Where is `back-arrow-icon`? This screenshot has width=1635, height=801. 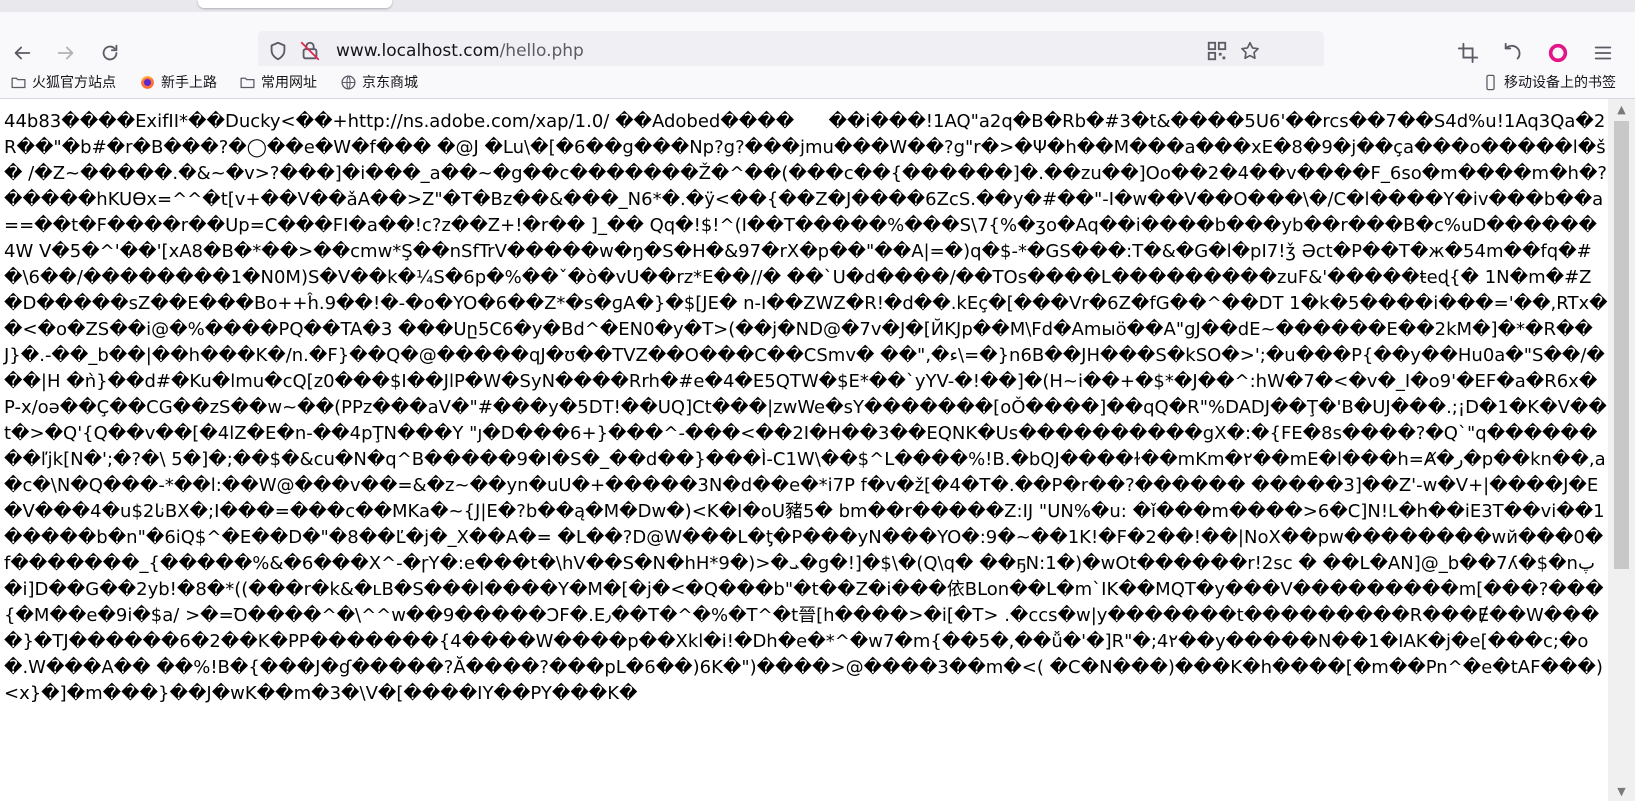 back-arrow-icon is located at coordinates (22, 53).